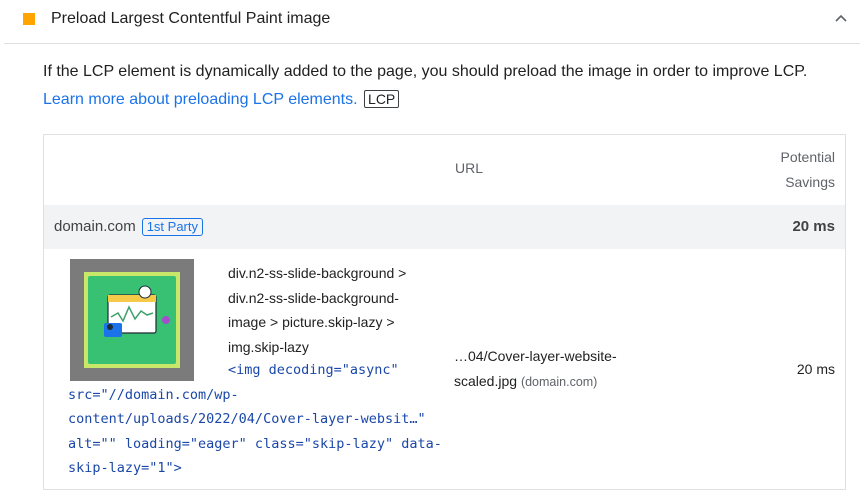 The width and height of the screenshot is (868, 504). I want to click on chevron-up-icon, so click(841, 19).